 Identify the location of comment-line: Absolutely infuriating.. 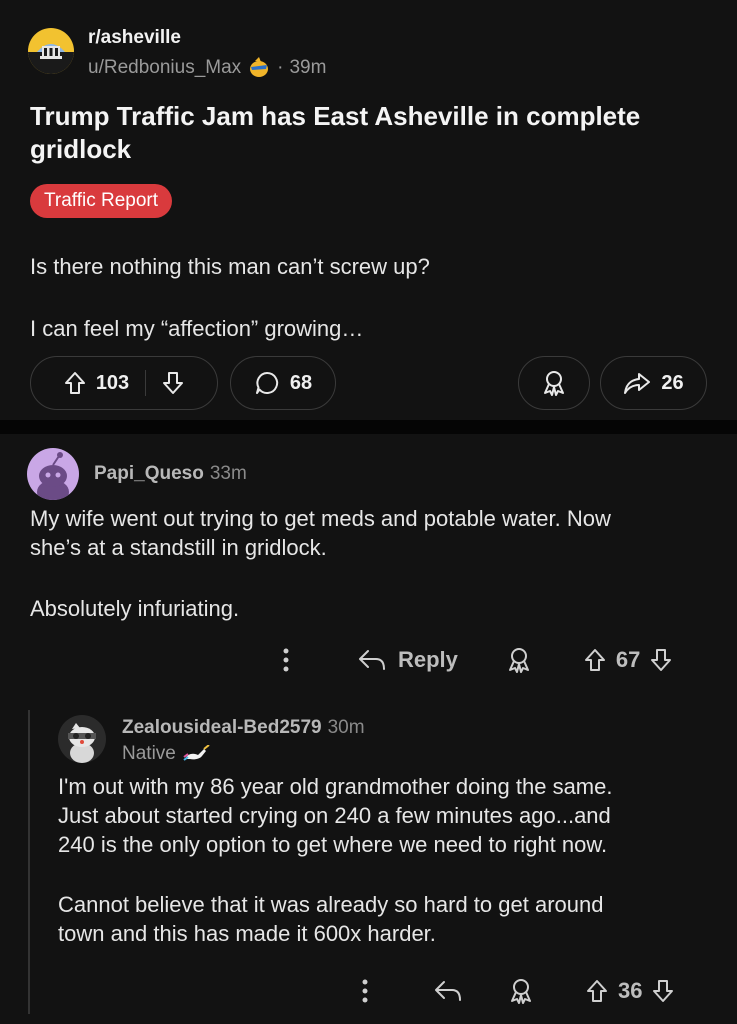
(135, 608).